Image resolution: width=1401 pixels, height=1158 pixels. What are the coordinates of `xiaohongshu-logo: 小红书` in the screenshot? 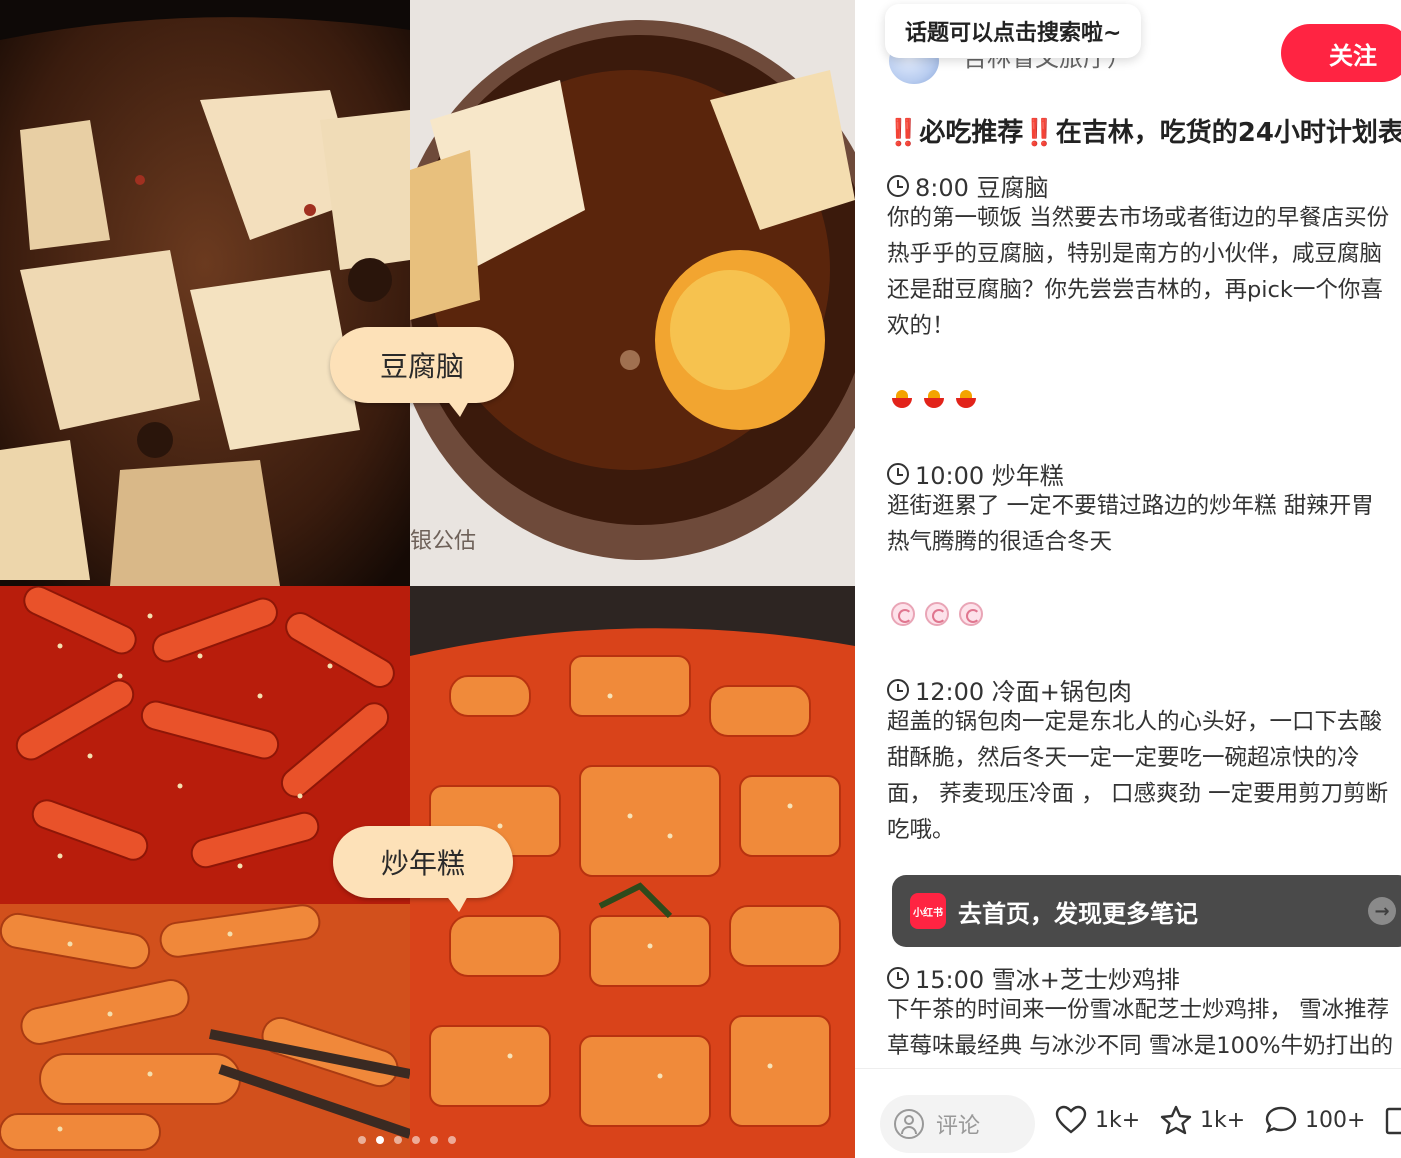 It's located at (928, 911).